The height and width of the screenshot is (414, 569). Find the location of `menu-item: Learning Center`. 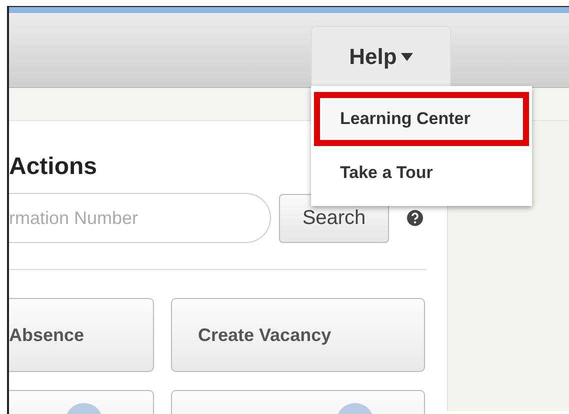

menu-item: Learning Center is located at coordinates (421, 119).